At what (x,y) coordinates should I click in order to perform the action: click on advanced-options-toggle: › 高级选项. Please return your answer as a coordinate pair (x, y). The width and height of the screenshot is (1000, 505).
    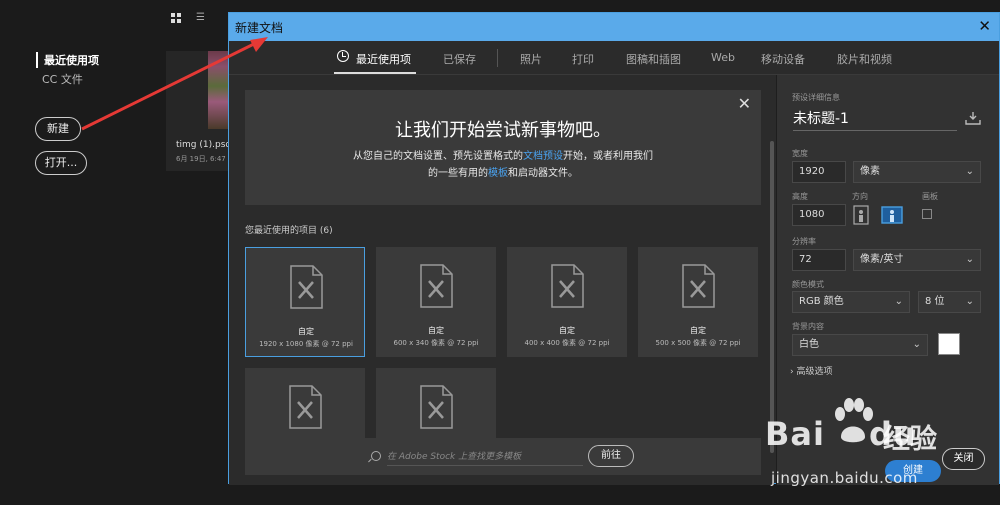
    Looking at the image, I should click on (811, 370).